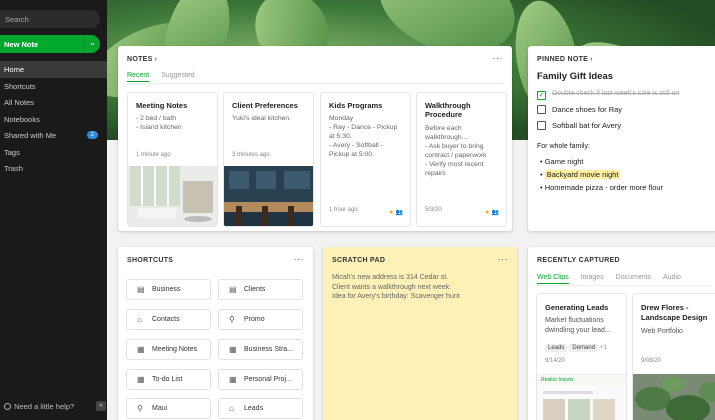 The width and height of the screenshot is (715, 420). I want to click on count-badge: 2, so click(92, 134).